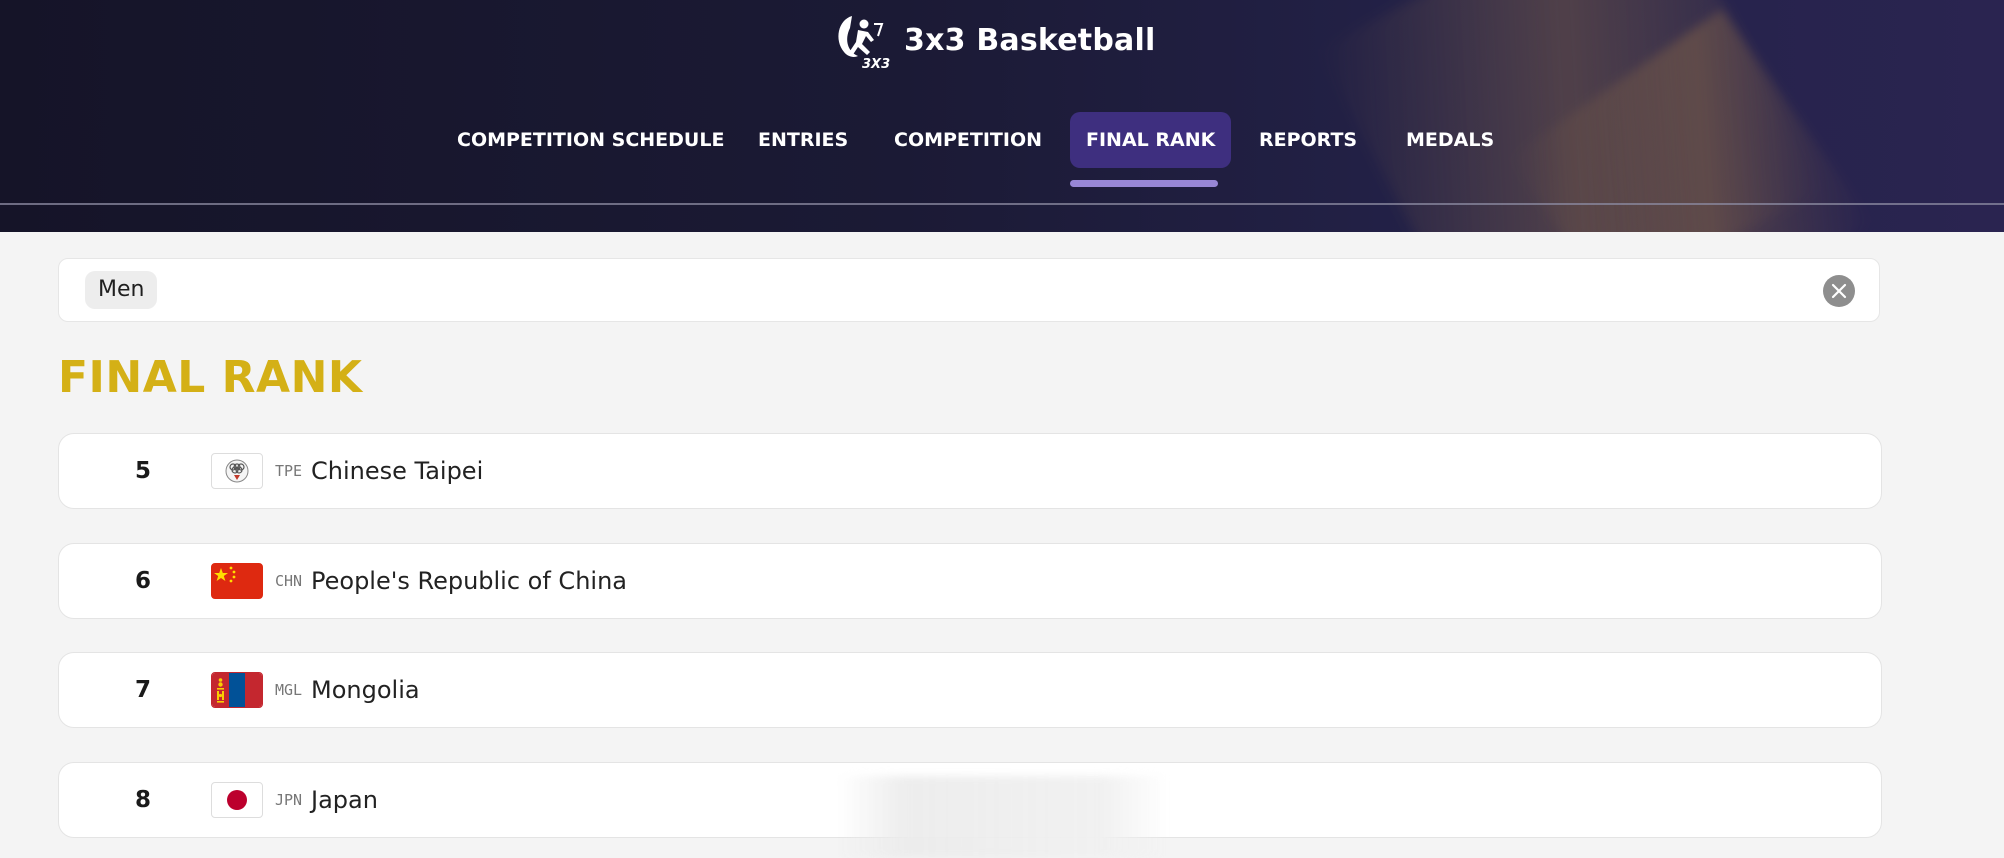 This screenshot has height=858, width=2004. Describe the element at coordinates (1144, 183) in the screenshot. I see `active-tab-indicator` at that location.